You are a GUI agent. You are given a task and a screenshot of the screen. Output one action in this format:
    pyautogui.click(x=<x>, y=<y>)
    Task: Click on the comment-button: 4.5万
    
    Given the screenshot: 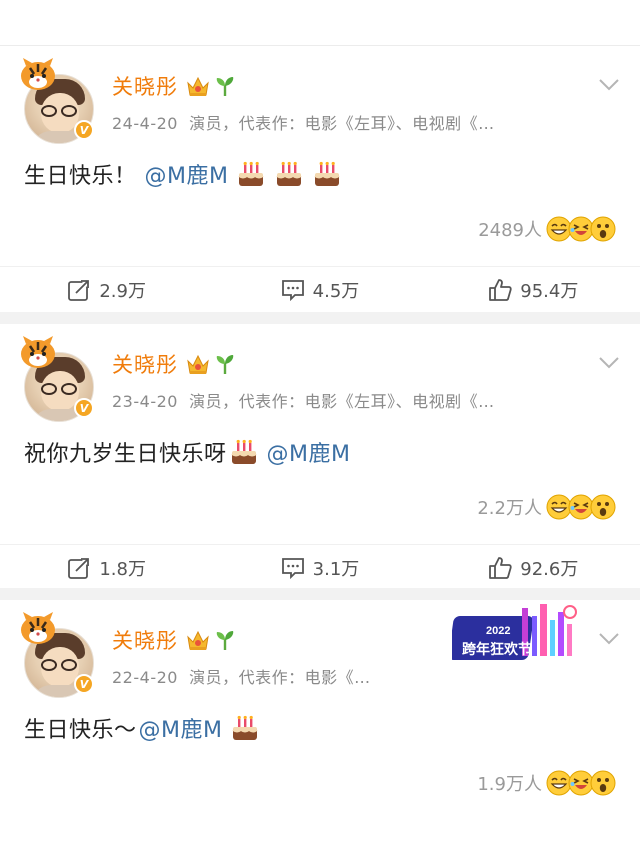 What is the action you would take?
    pyautogui.click(x=319, y=289)
    